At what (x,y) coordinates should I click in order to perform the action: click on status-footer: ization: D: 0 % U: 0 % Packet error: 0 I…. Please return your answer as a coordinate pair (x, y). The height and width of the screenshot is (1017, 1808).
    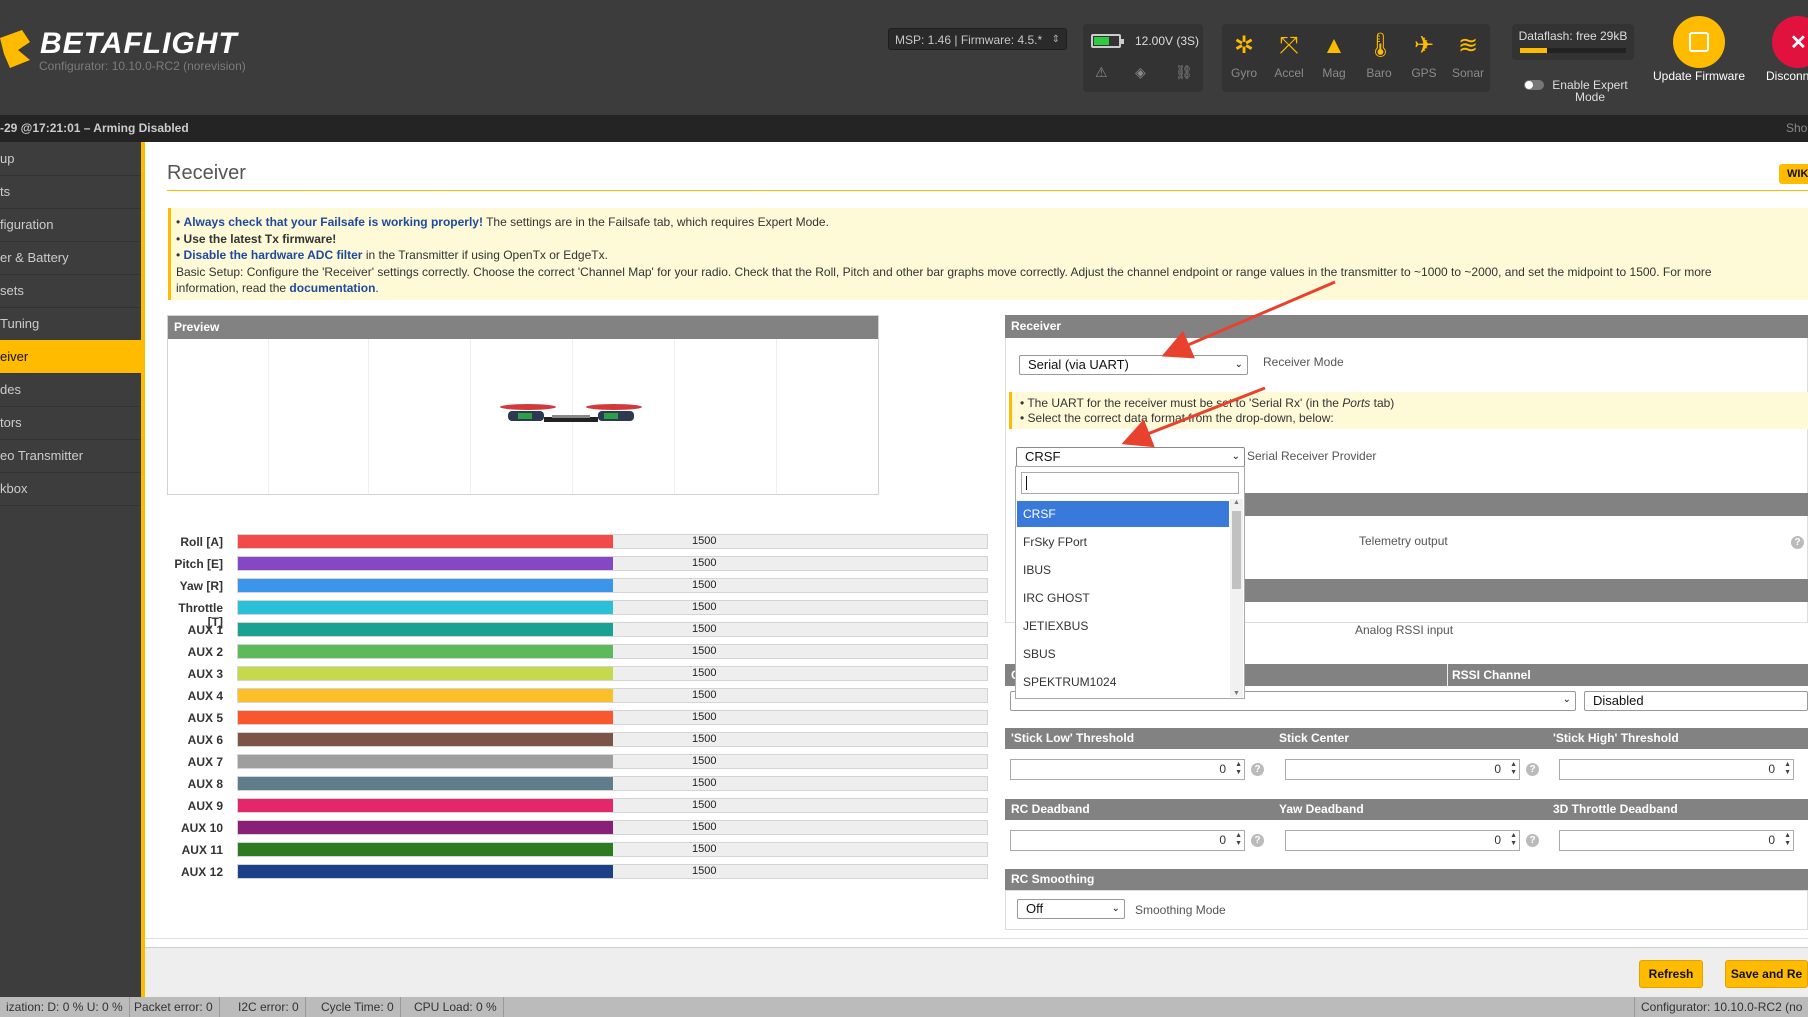
    Looking at the image, I should click on (904, 1007).